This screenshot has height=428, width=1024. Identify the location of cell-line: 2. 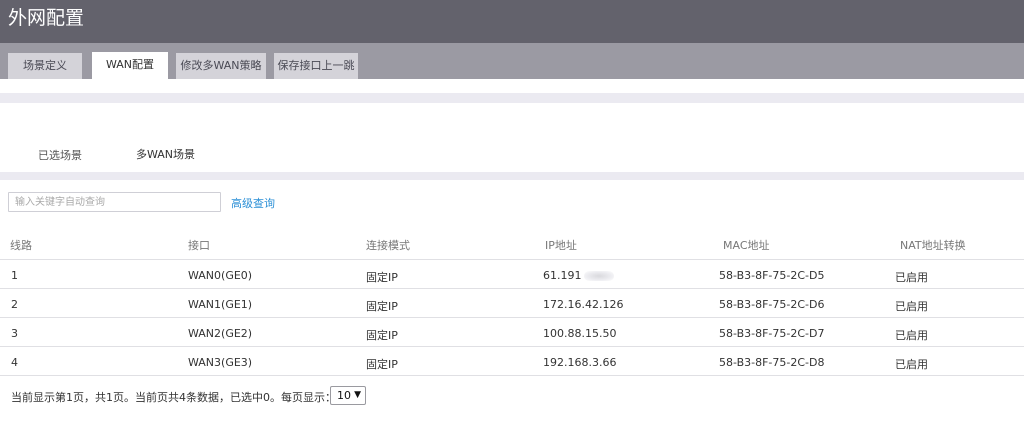
(14, 304).